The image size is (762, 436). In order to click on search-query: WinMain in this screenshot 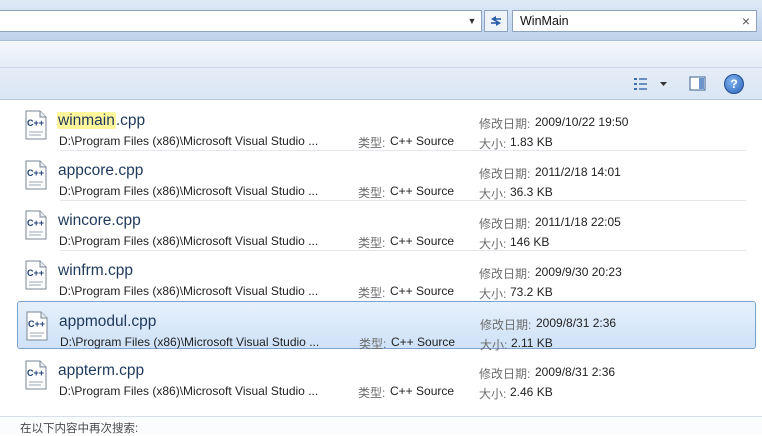, I will do `click(544, 21)`.